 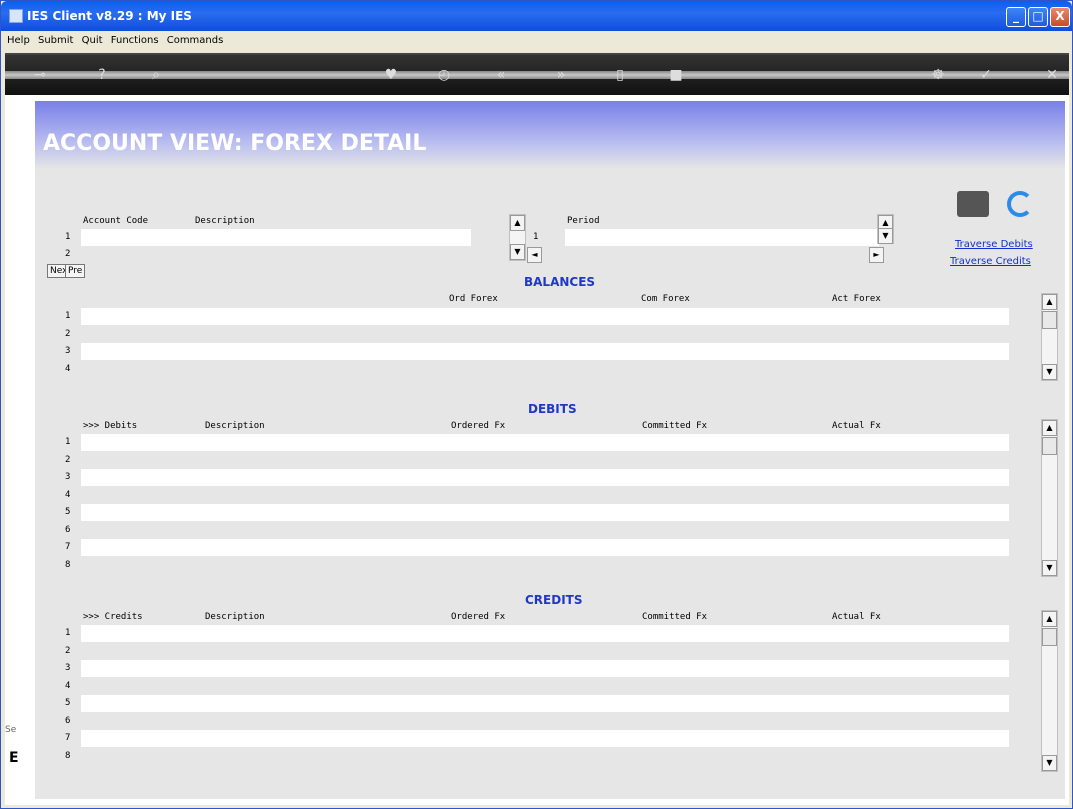 What do you see at coordinates (276, 237) in the screenshot?
I see `account-input` at bounding box center [276, 237].